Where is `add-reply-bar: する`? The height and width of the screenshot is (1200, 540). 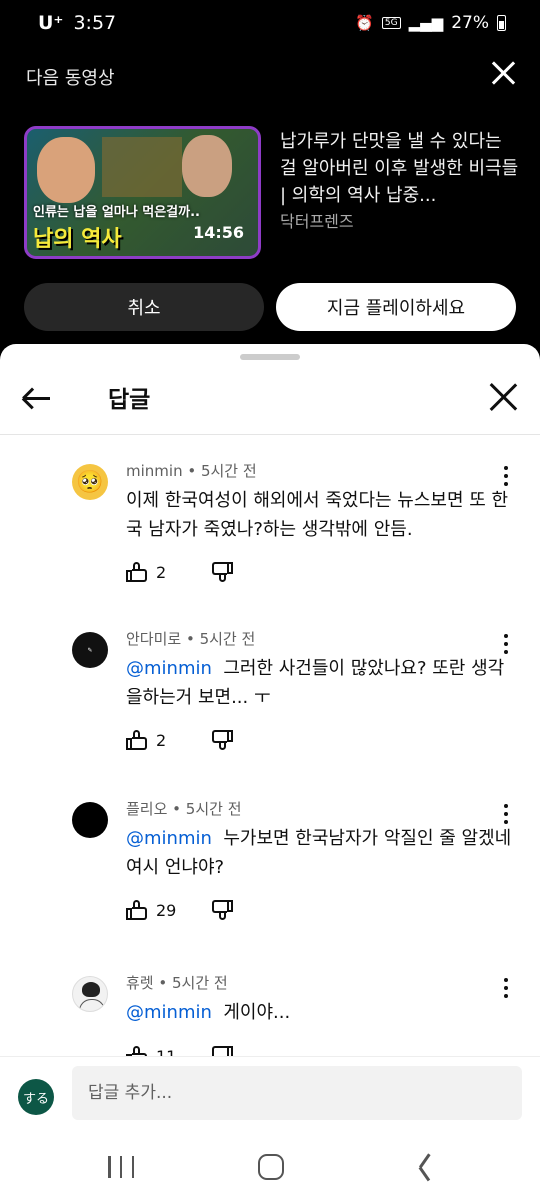 add-reply-bar: する is located at coordinates (270, 1100).